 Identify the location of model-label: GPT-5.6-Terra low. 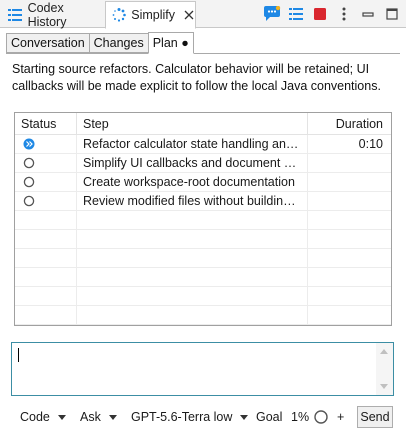
(182, 417).